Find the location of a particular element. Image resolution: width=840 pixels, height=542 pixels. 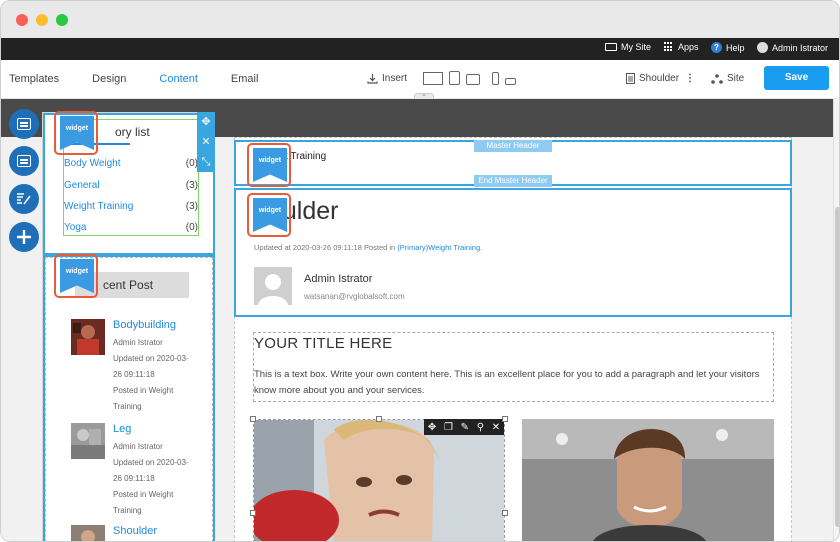

more-vertical-icon: ⋮ is located at coordinates (690, 78).